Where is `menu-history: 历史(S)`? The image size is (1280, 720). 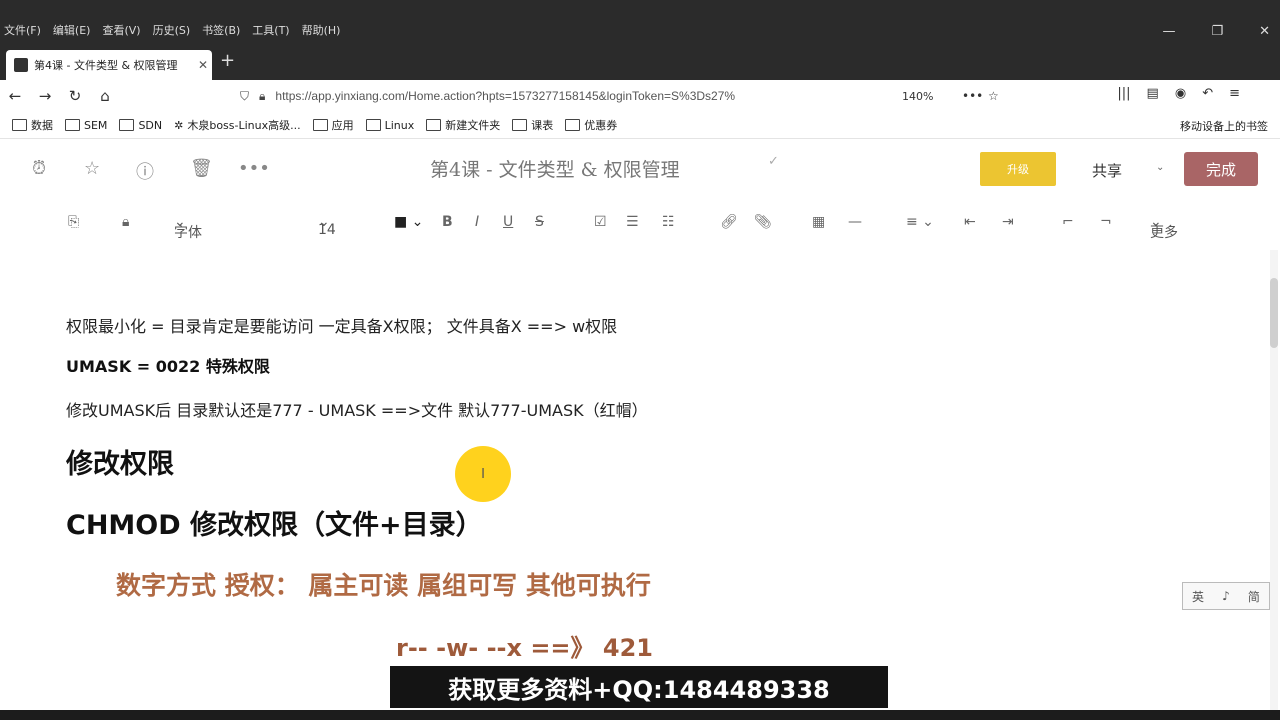 menu-history: 历史(S) is located at coordinates (172, 30).